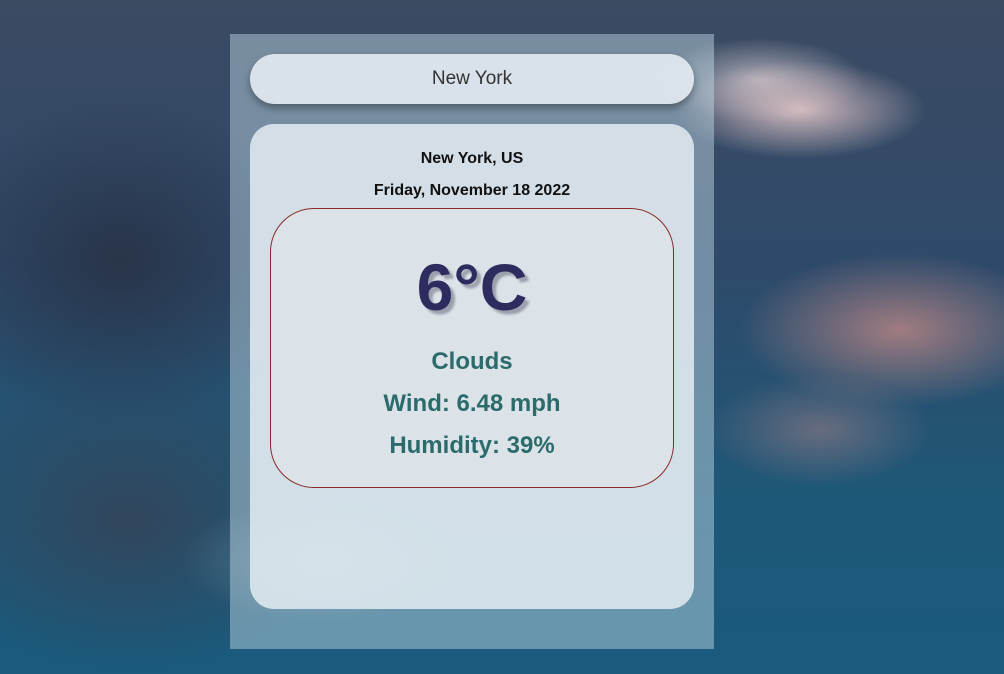  What do you see at coordinates (472, 287) in the screenshot?
I see `temperature-value: 6°C` at bounding box center [472, 287].